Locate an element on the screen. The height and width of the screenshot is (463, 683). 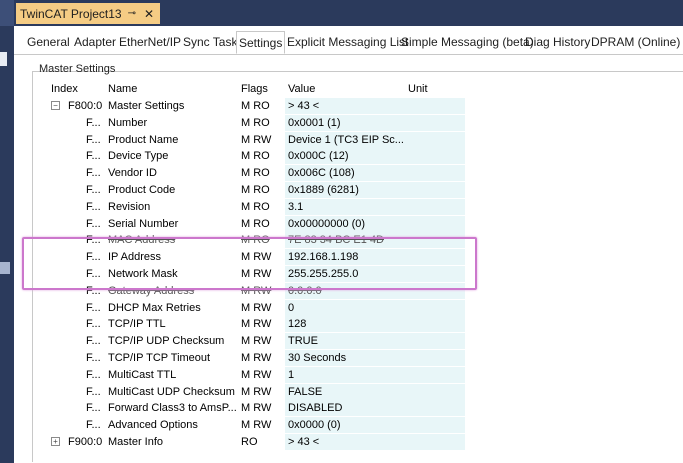
document-tab: TwinCAT Project13 ⊸ ✕ is located at coordinates (88, 13).